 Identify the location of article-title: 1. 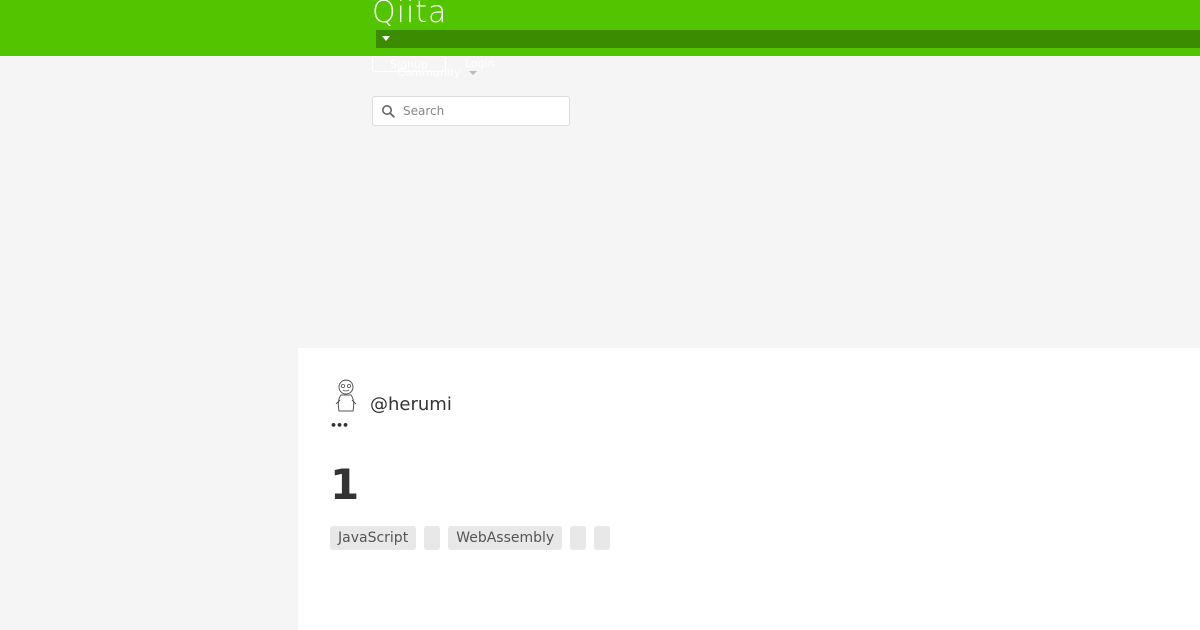
(345, 484).